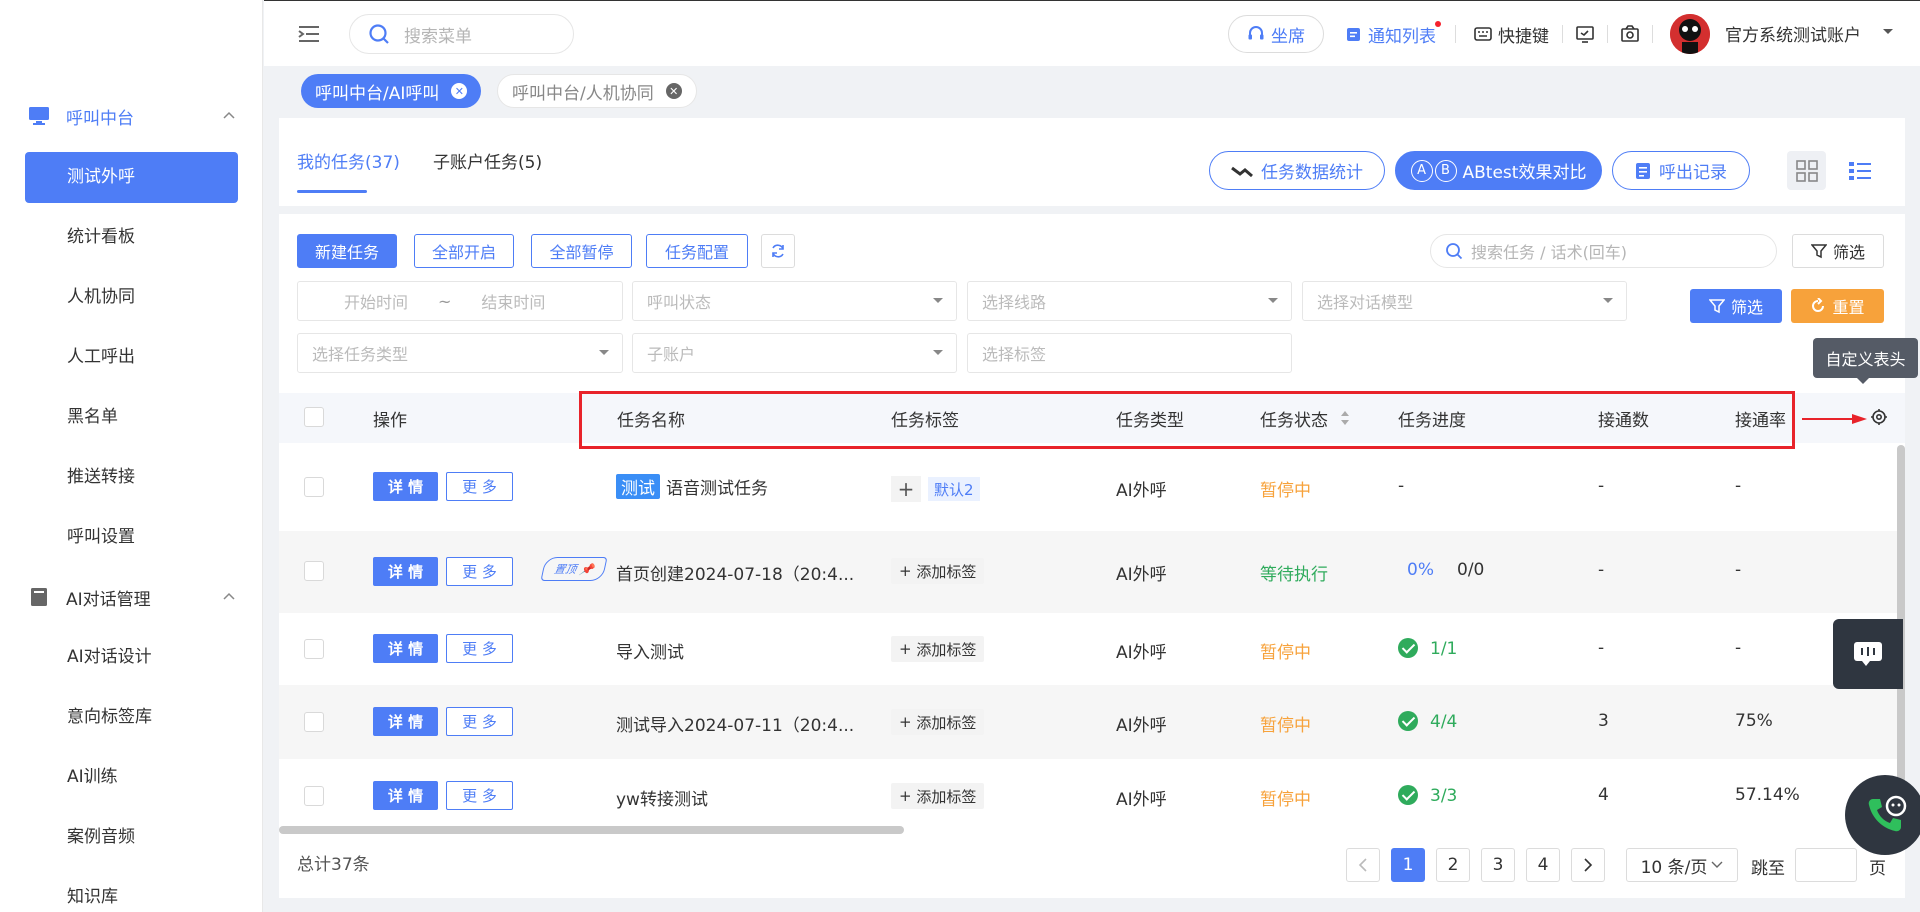 The image size is (1920, 912). I want to click on task-config-button: 任务配置, so click(697, 251).